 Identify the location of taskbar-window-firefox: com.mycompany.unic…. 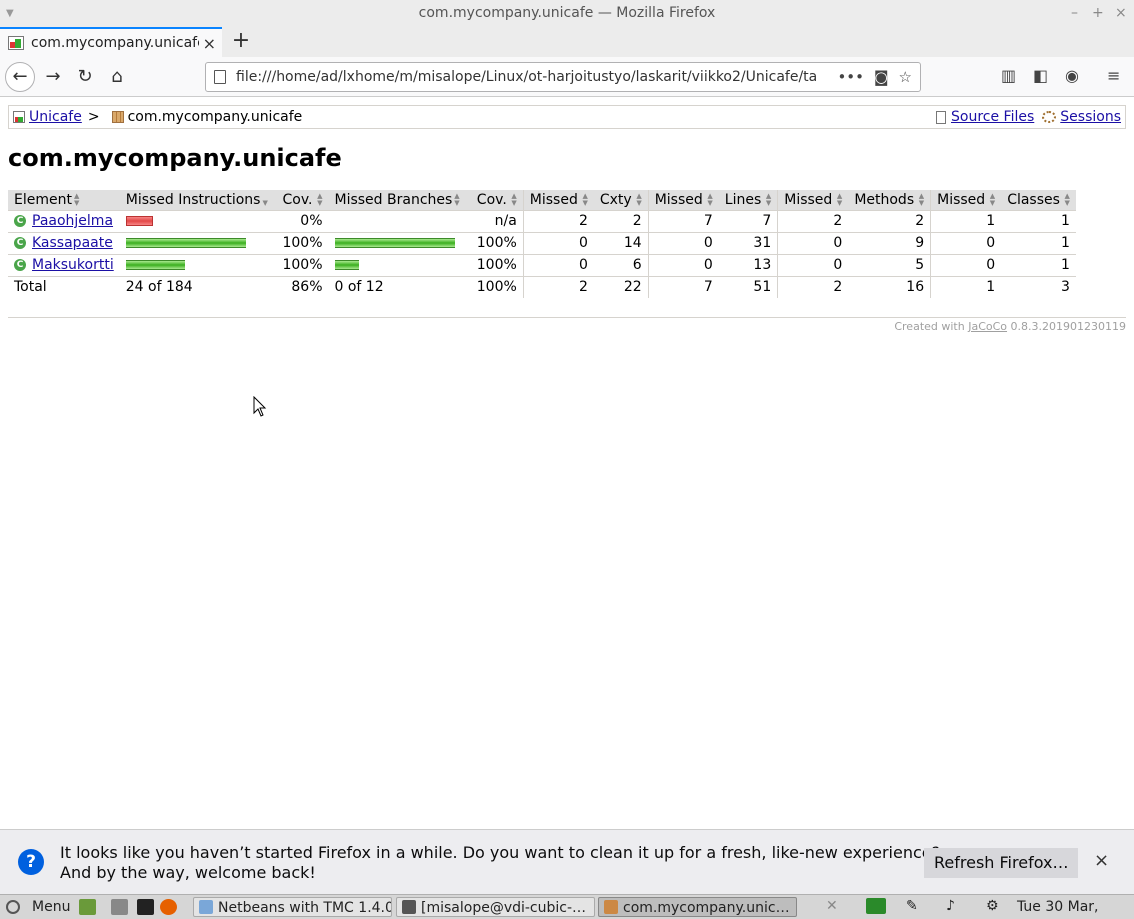
(697, 907).